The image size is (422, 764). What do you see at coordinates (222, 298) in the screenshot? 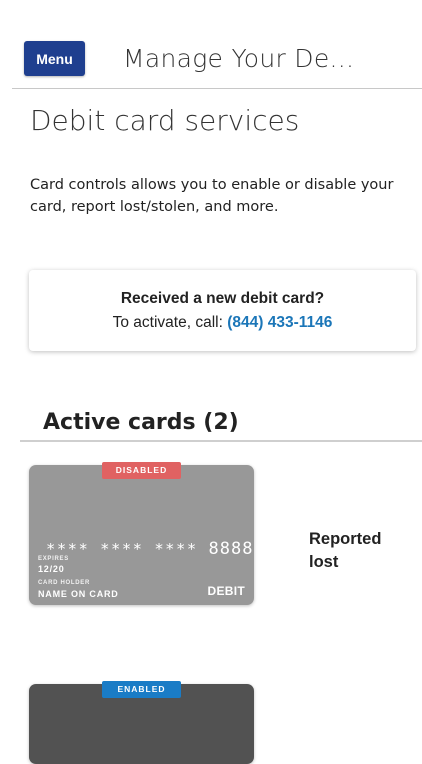
I see `notice-title: Received a new debit card?` at bounding box center [222, 298].